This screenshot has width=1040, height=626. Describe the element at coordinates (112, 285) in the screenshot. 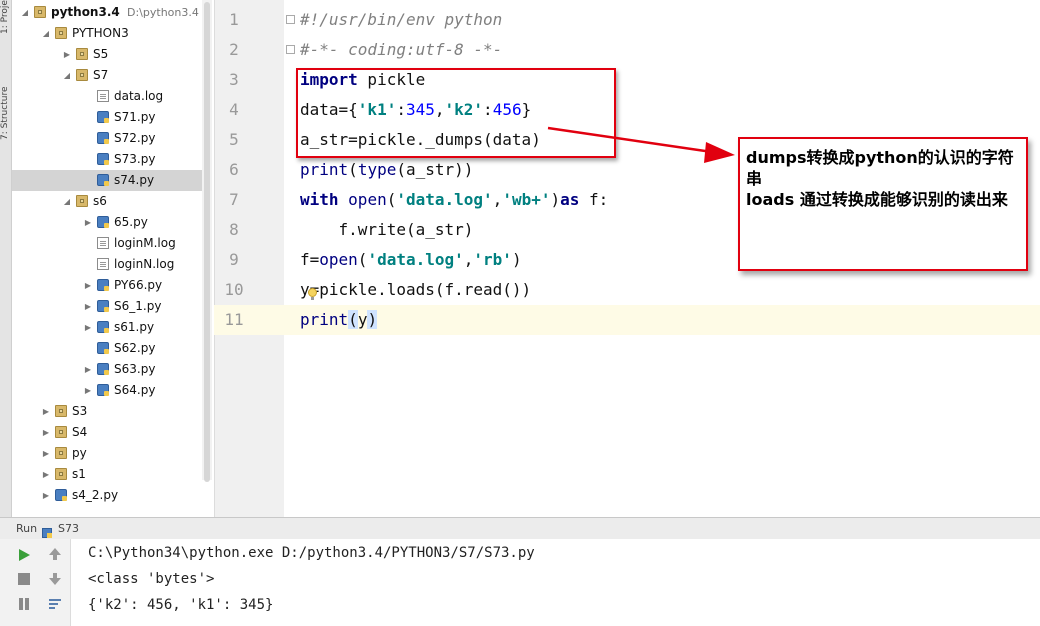

I see `tree-item-py66-py: ▶ PY66.py` at that location.